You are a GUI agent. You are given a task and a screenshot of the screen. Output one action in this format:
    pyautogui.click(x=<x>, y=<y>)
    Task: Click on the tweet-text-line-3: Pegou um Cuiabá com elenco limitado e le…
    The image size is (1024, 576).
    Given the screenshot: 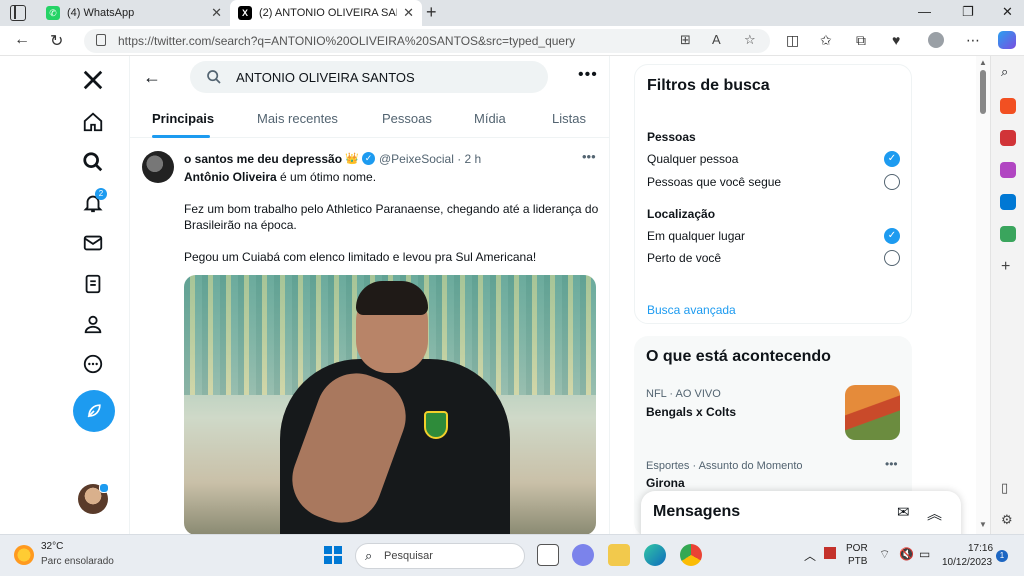 What is the action you would take?
    pyautogui.click(x=360, y=257)
    